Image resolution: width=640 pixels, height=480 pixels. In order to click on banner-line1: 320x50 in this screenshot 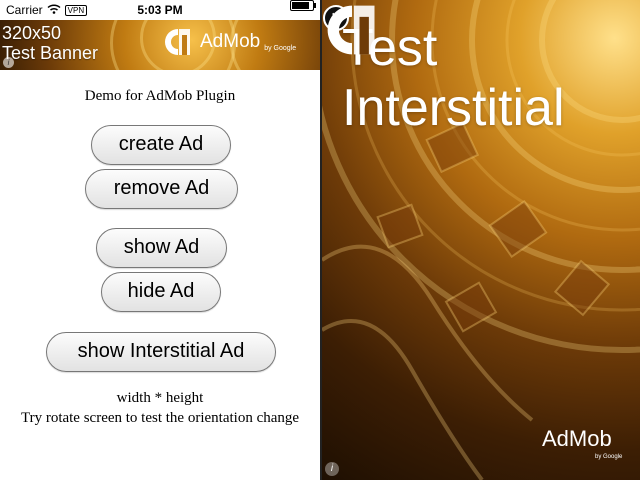, I will do `click(32, 33)`.